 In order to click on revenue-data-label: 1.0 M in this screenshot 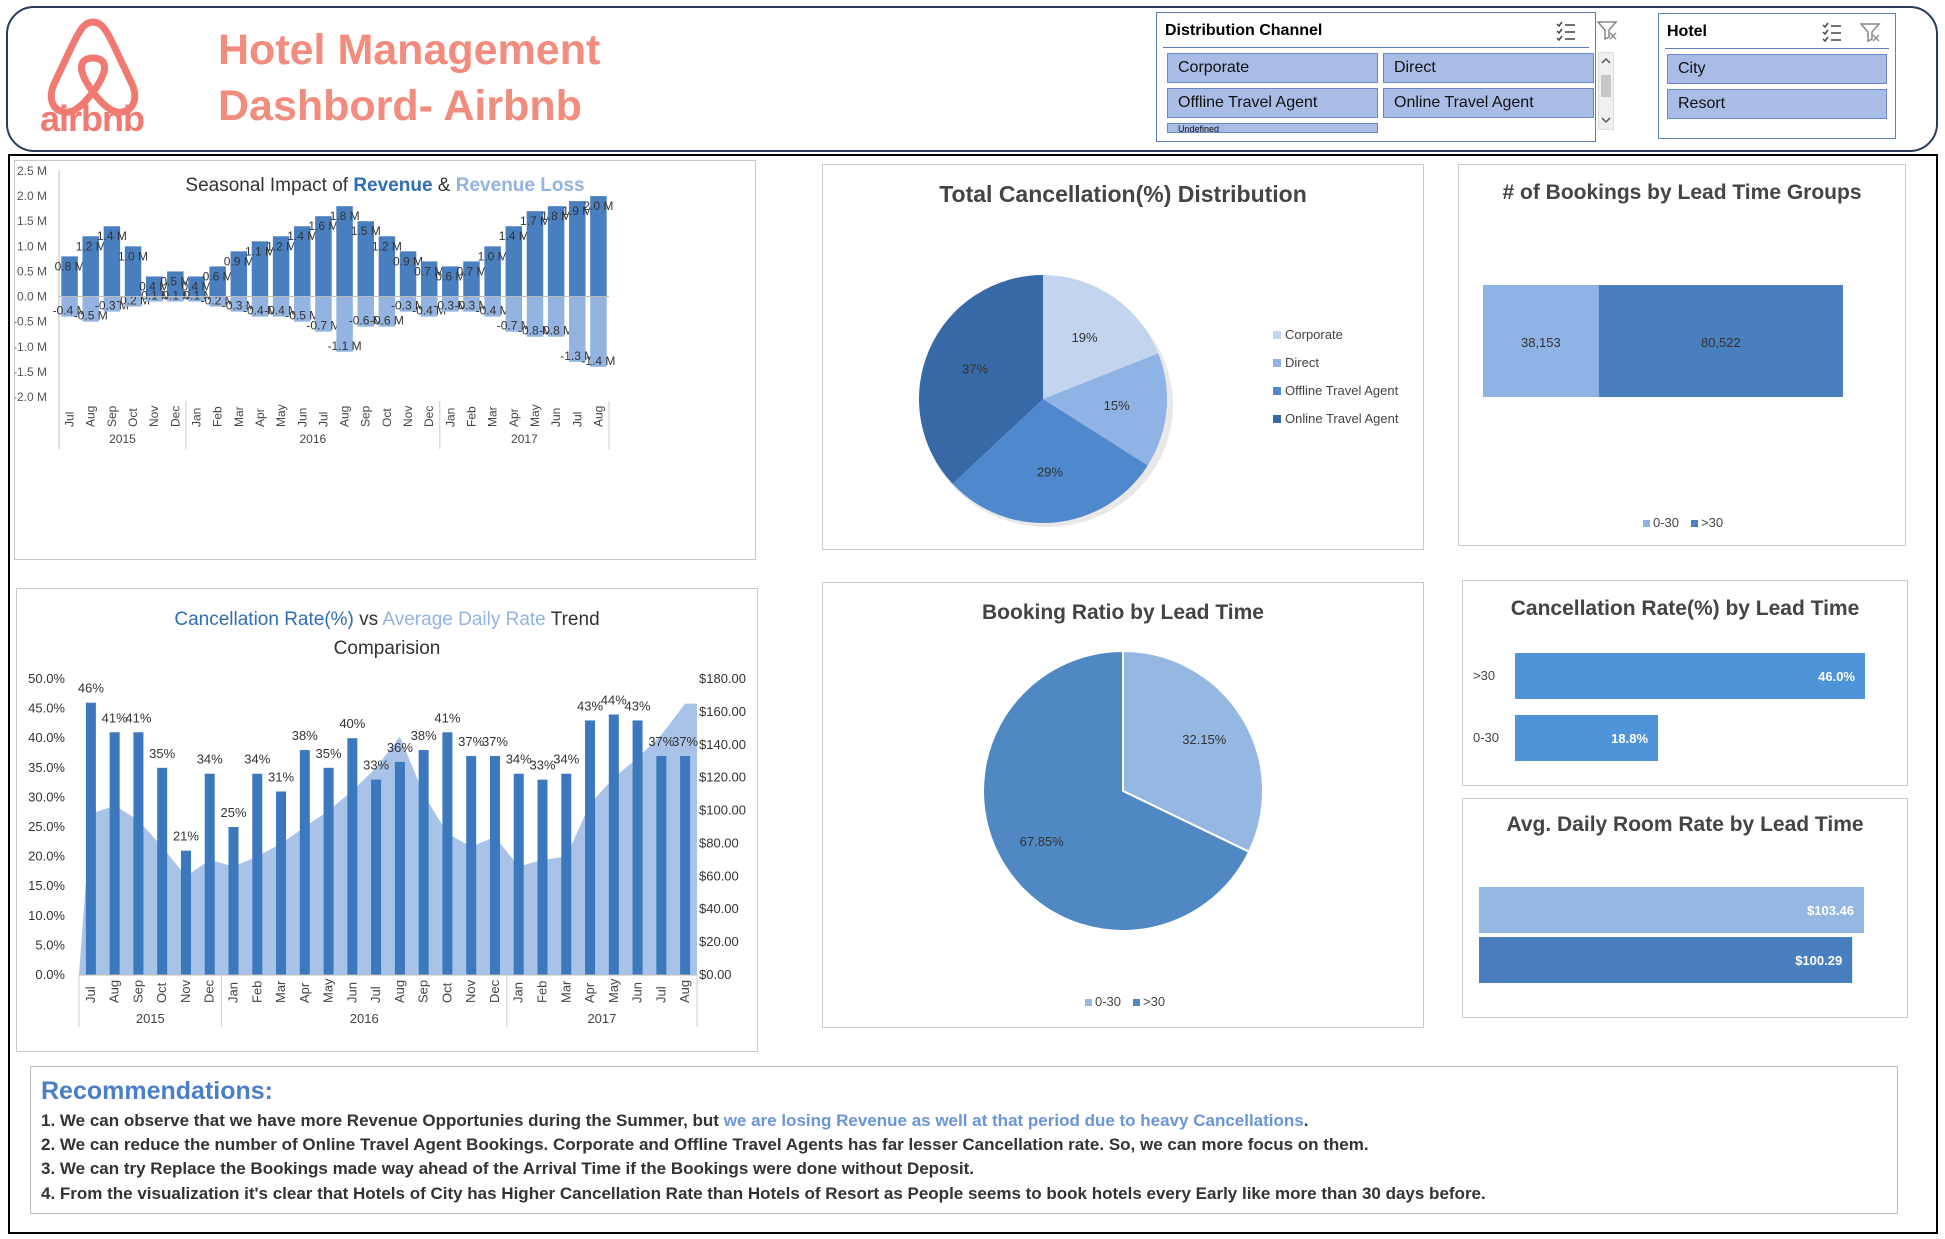, I will do `click(493, 256)`.